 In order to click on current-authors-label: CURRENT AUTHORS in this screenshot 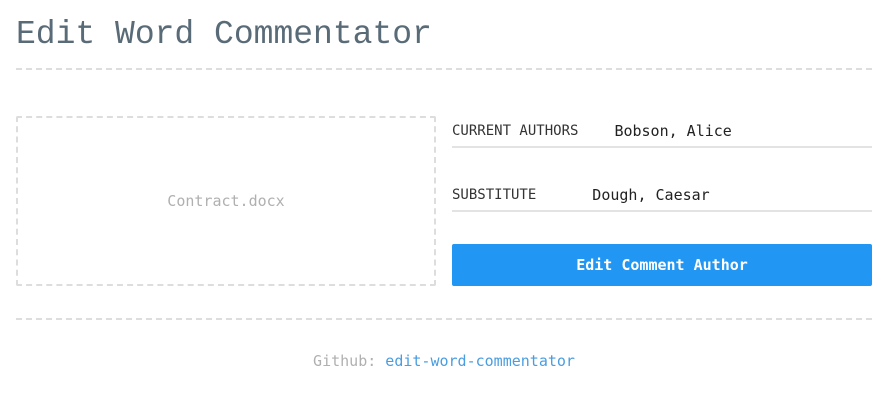, I will do `click(515, 131)`.